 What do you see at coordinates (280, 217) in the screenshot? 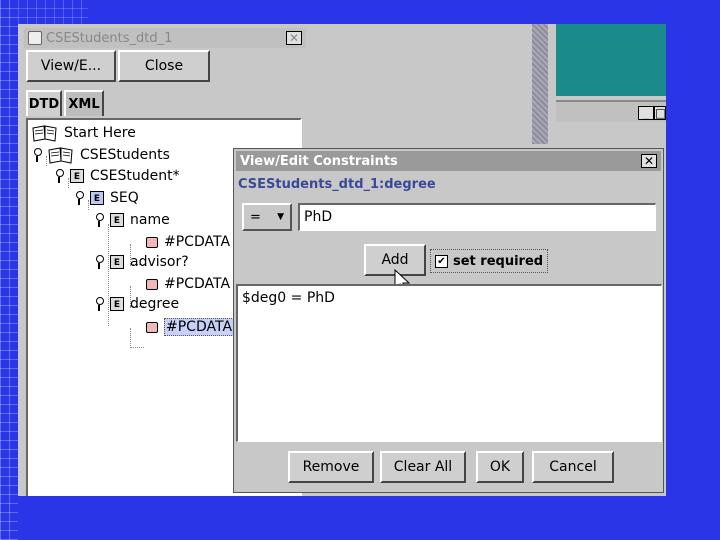
I see `chevron-down-icon: ▼` at bounding box center [280, 217].